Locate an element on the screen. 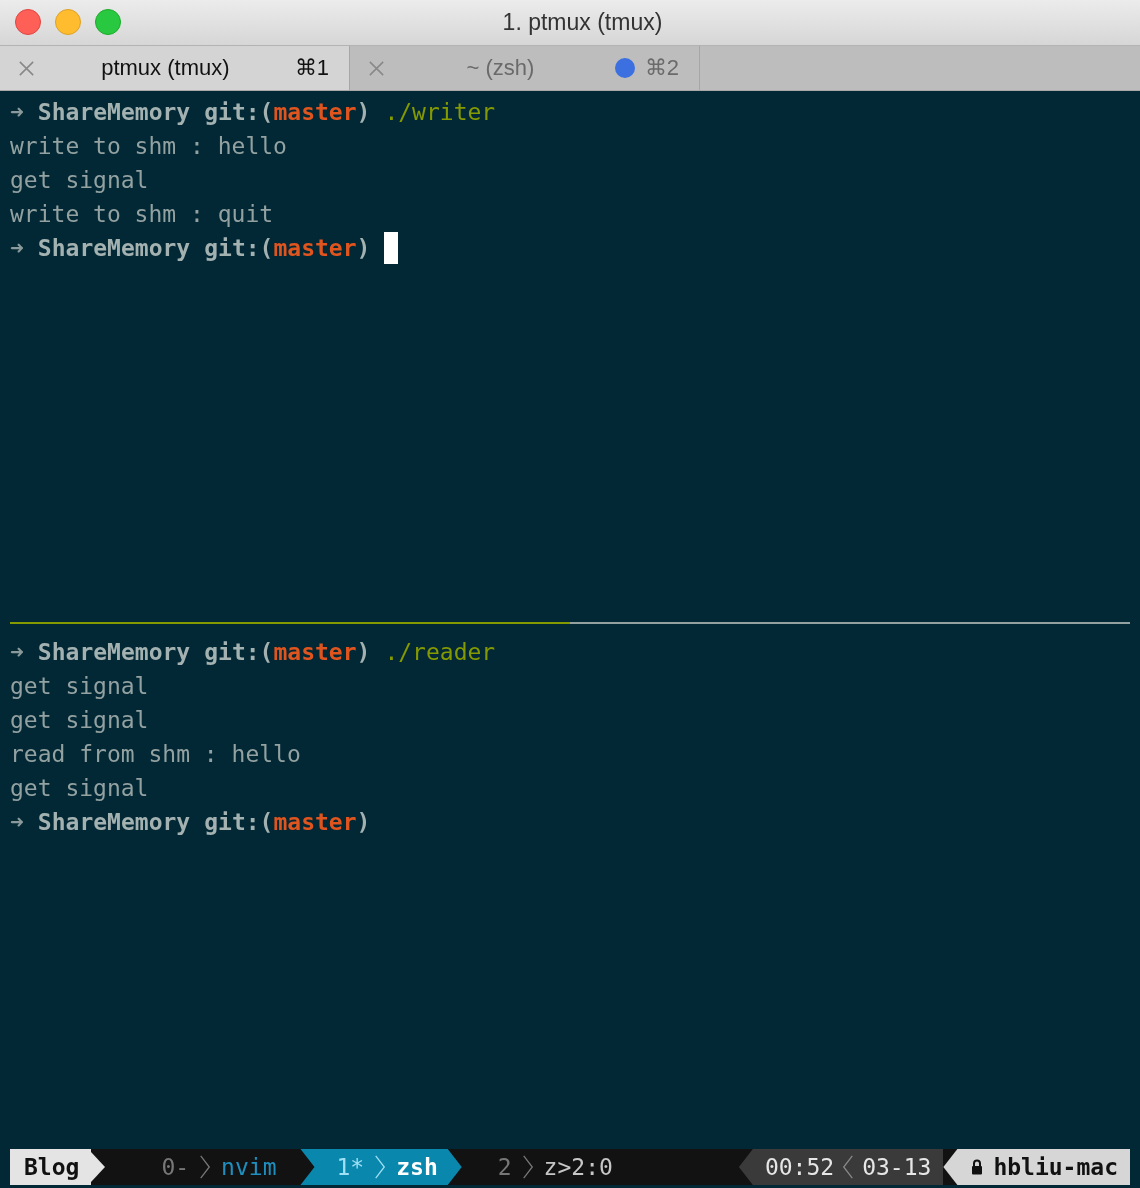 This screenshot has width=1140, height=1188. tab-shortcut: ⌘1 is located at coordinates (311, 68).